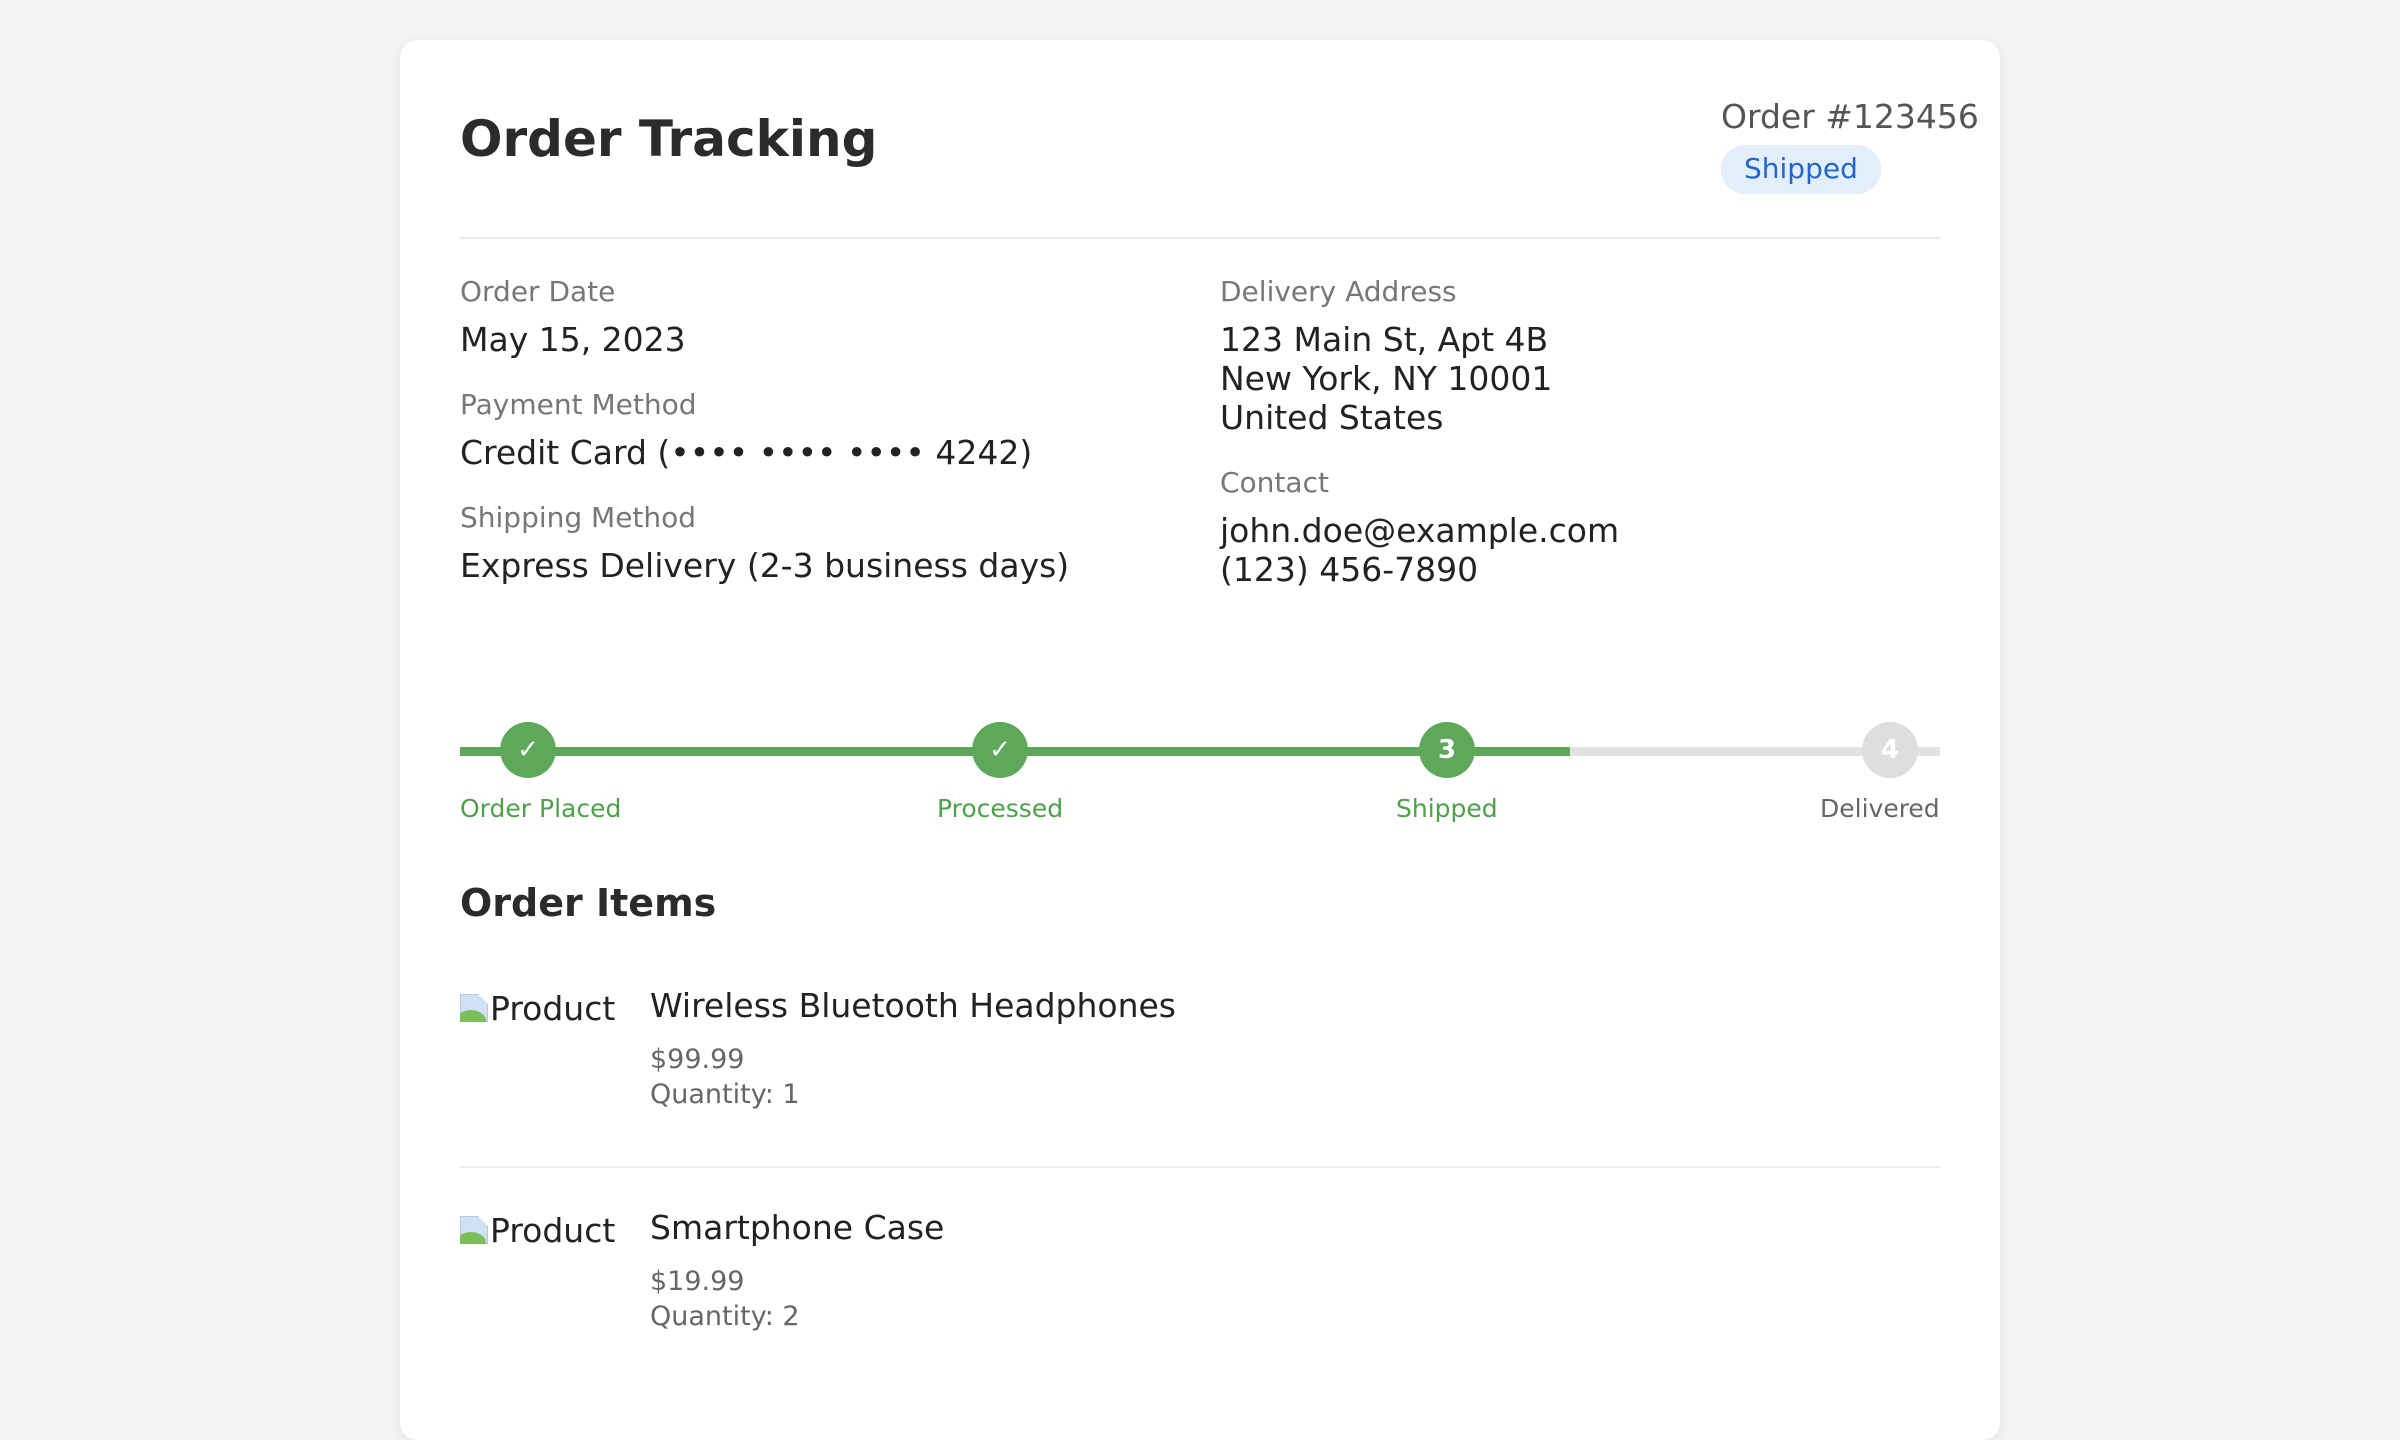 The width and height of the screenshot is (2400, 1440). Describe the element at coordinates (588, 903) in the screenshot. I see `order-items-title: Order Items` at that location.